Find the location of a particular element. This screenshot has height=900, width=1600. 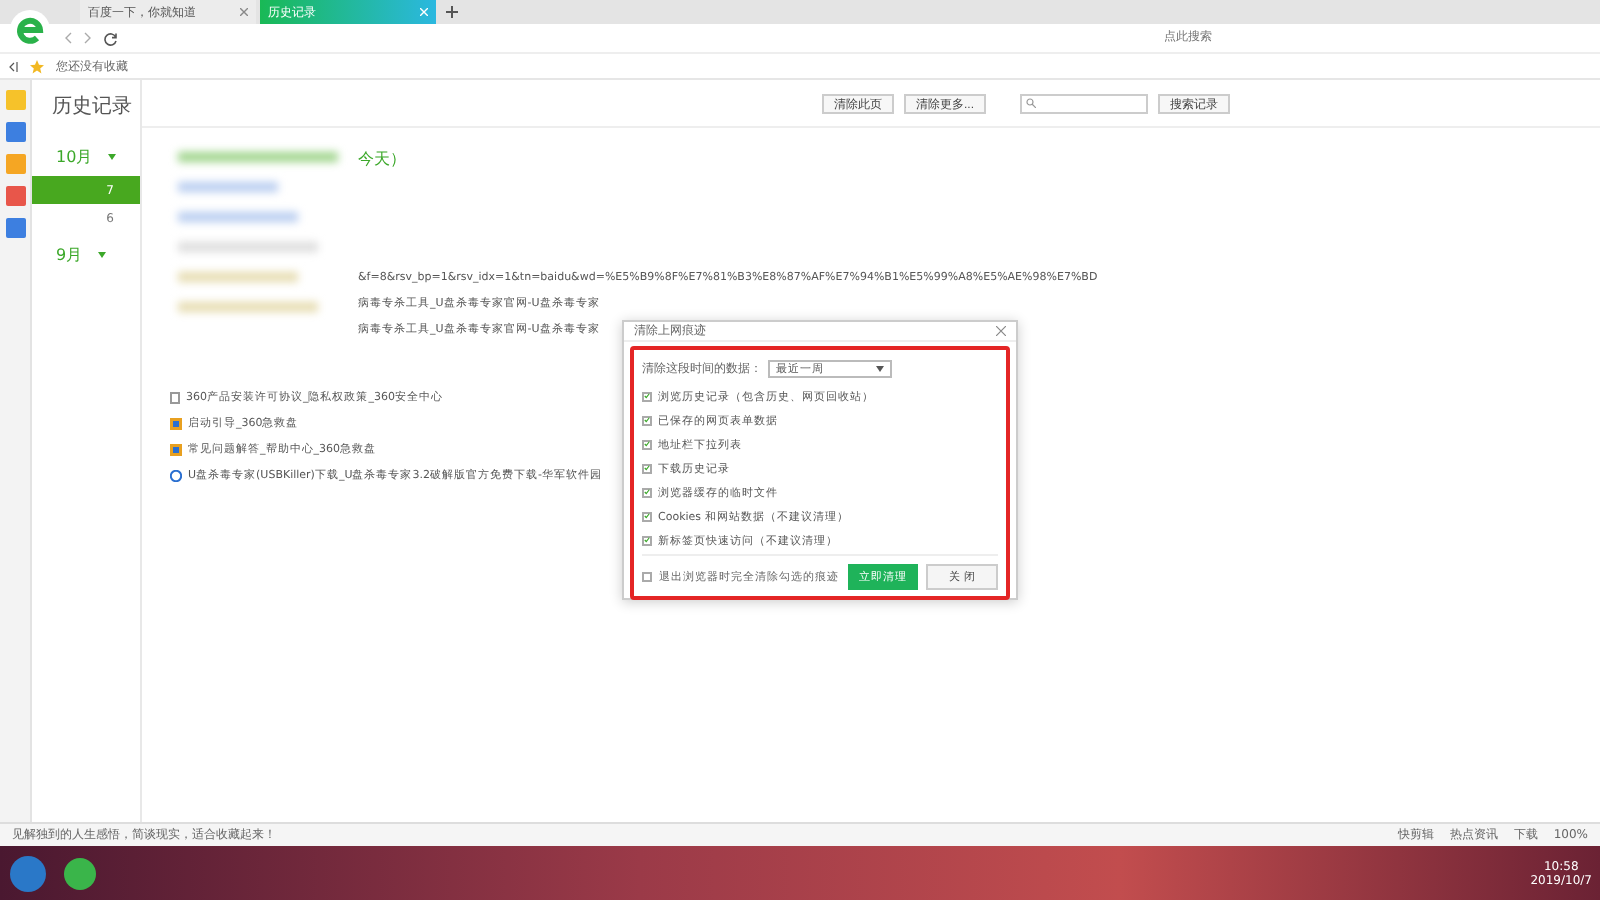

back-icon is located at coordinates (68, 38).